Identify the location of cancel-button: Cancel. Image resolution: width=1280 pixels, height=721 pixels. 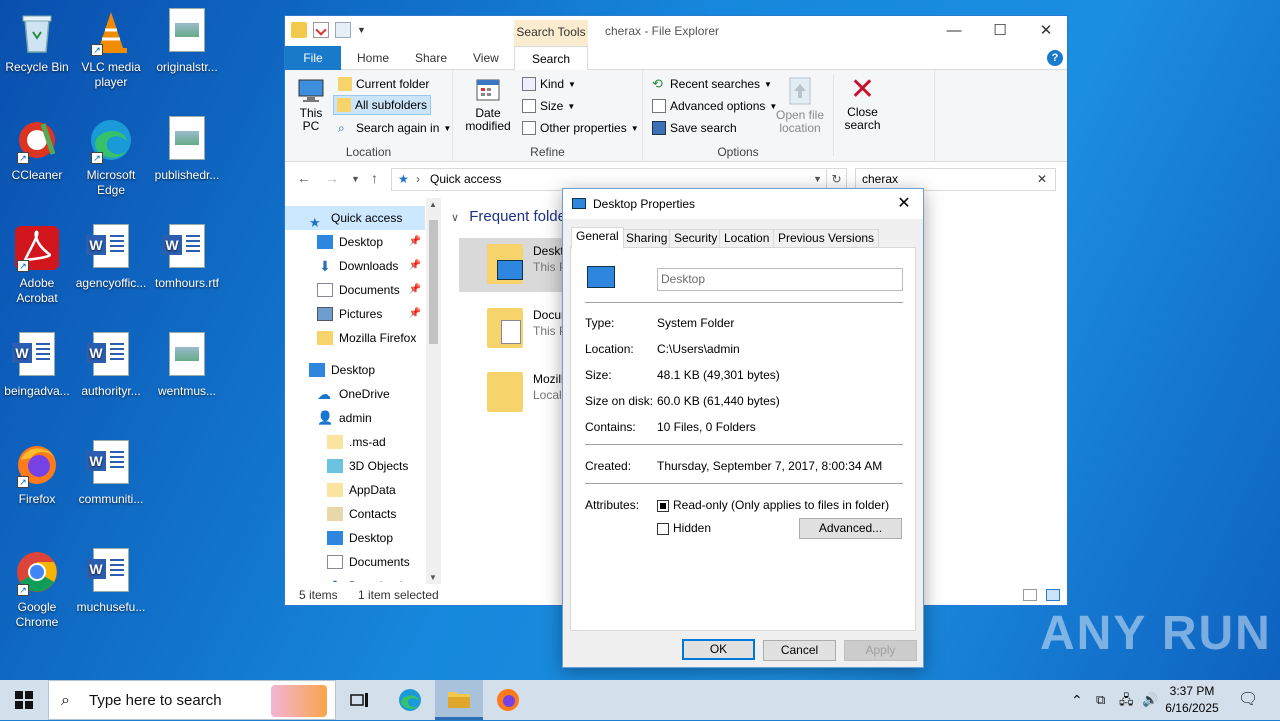
(799, 650).